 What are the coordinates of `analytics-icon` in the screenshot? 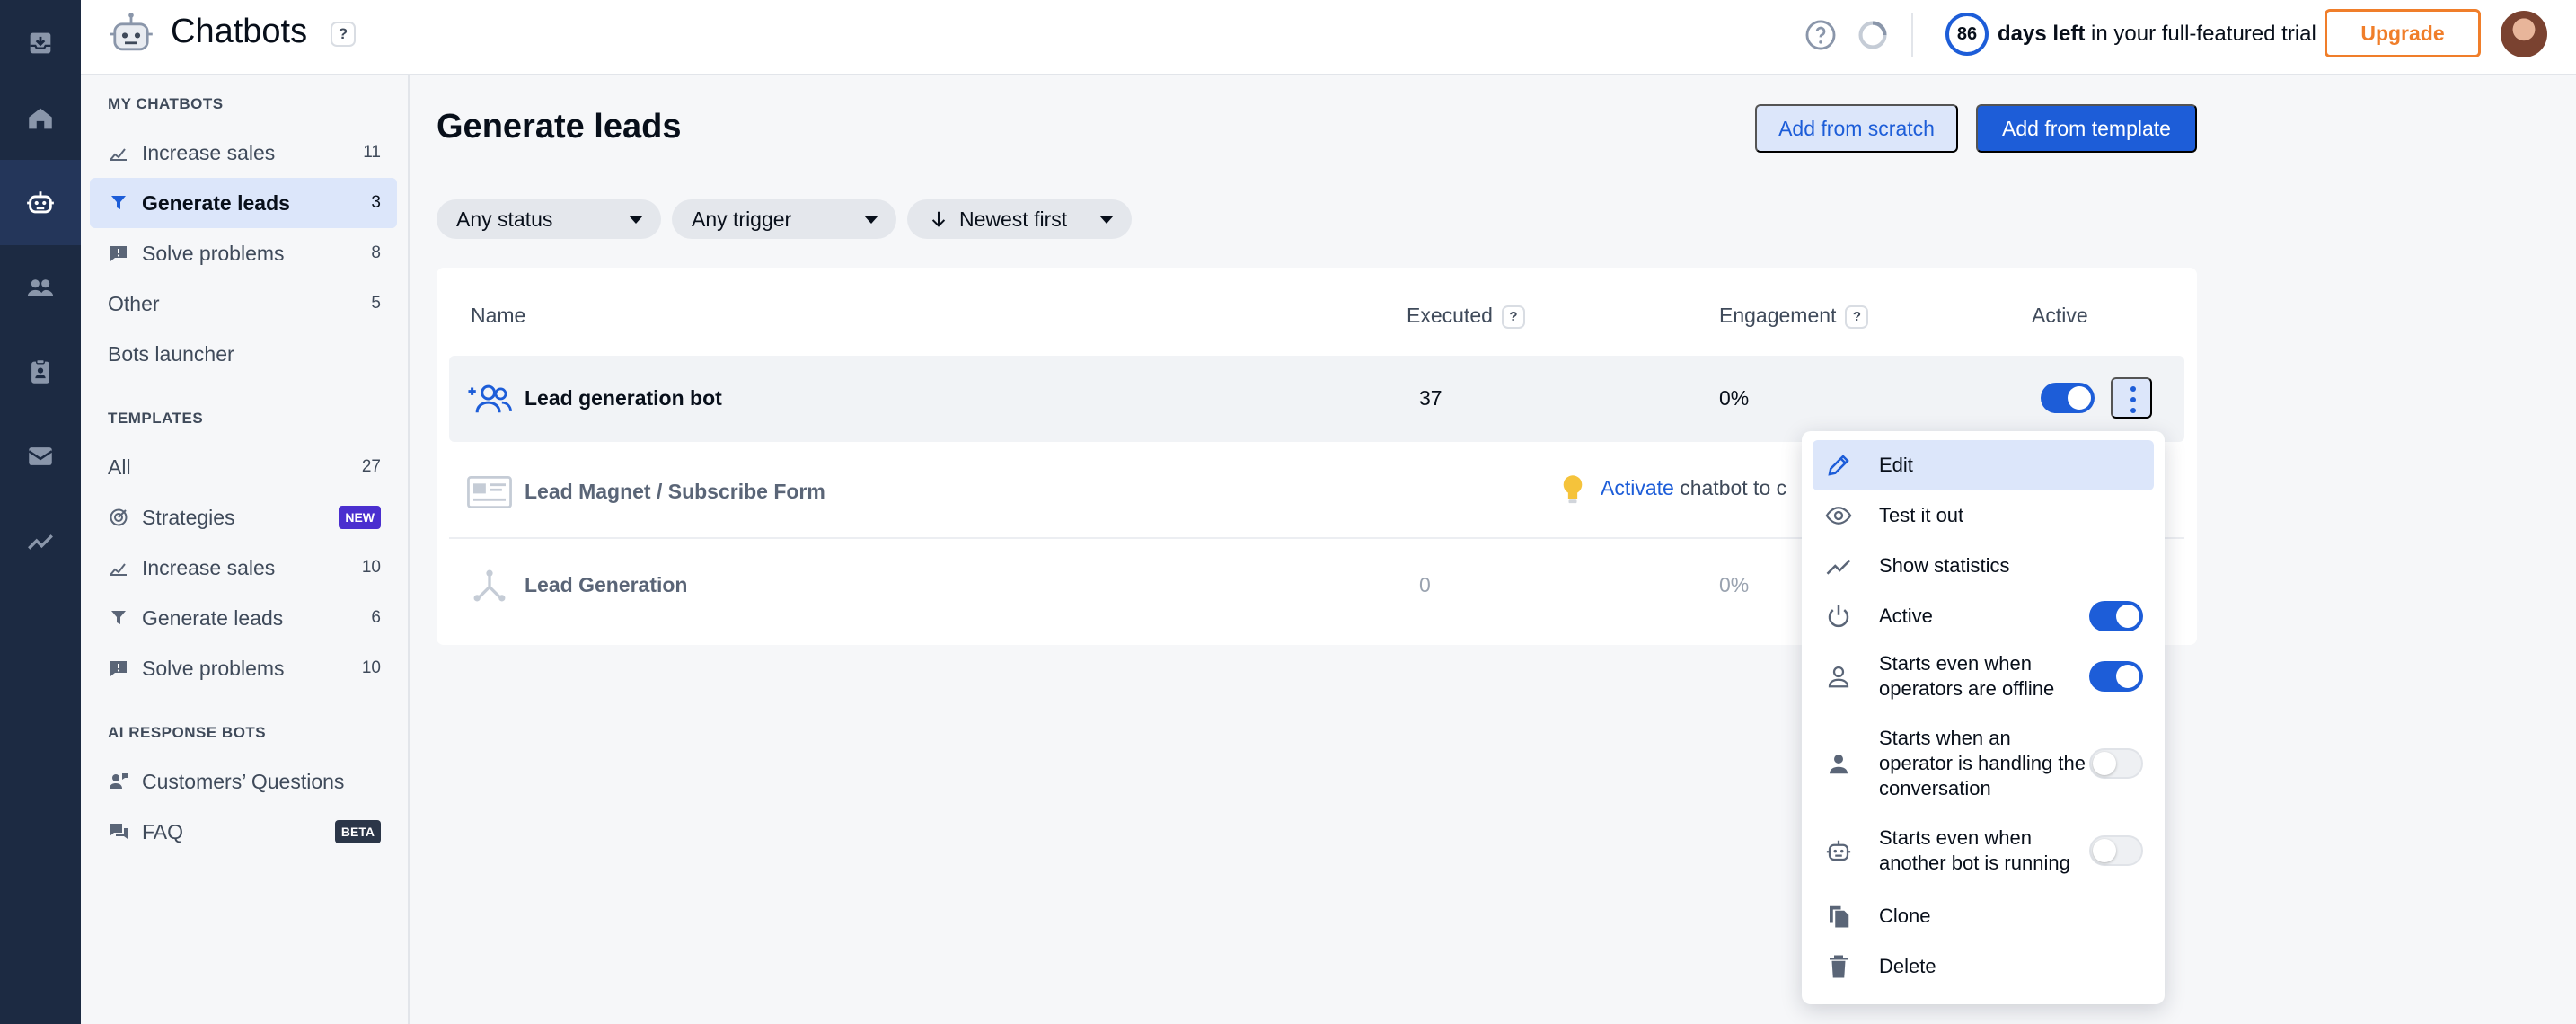 It's located at (40, 540).